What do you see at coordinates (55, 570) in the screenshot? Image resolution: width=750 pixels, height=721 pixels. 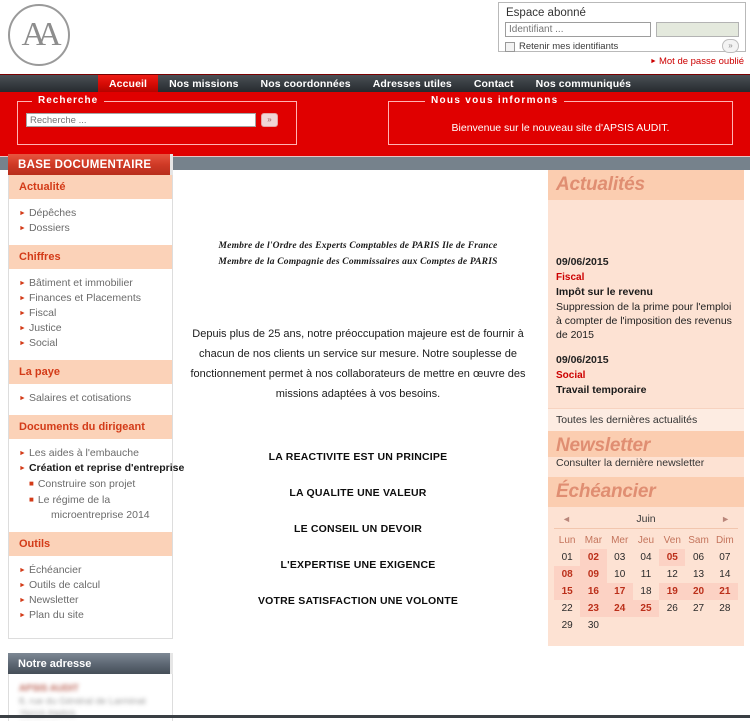 I see `sidebar-item-label: Échéancier` at bounding box center [55, 570].